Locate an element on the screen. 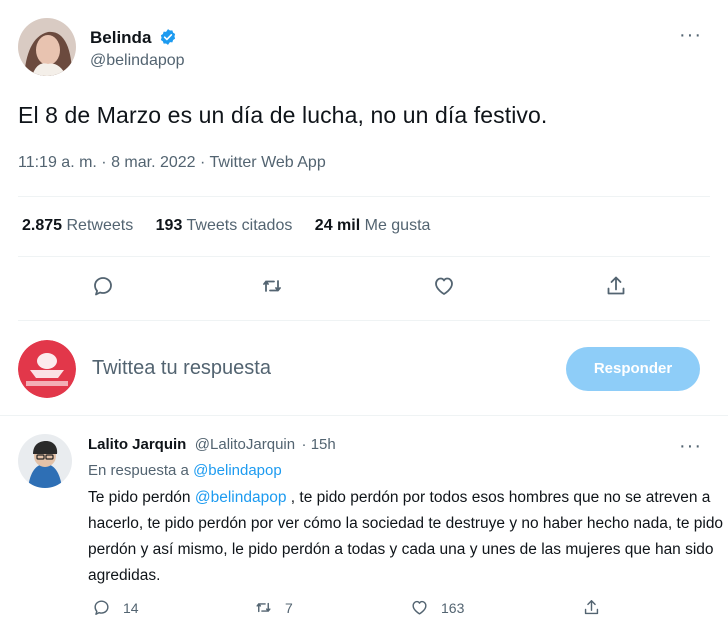 The width and height of the screenshot is (728, 620). section-separator is located at coordinates (364, 415).